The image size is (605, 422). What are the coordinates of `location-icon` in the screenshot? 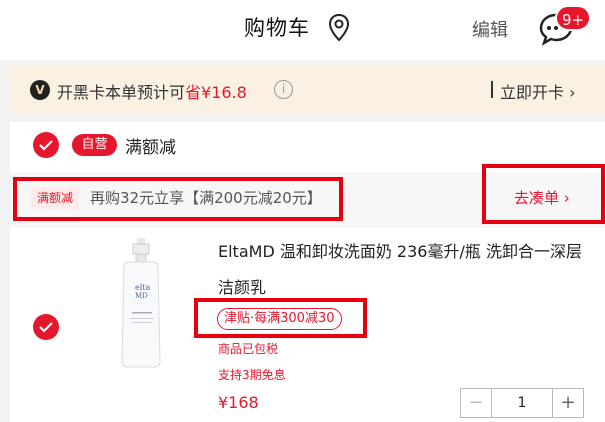 It's located at (339, 28).